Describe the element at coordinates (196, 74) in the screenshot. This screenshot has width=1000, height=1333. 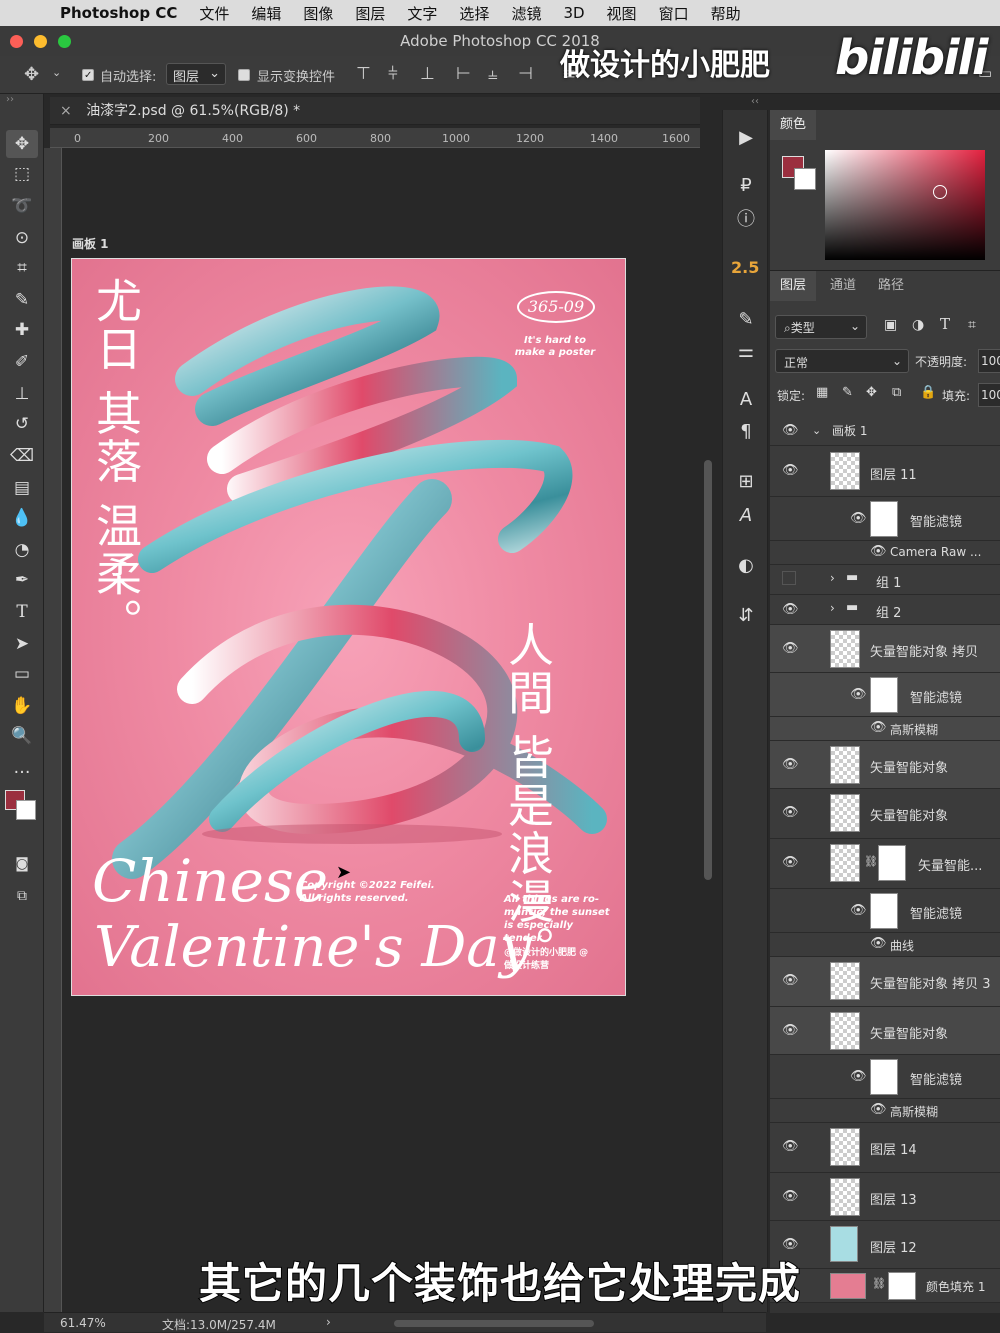
I see `auto-select-target-dropdown: 图层 ⌄` at that location.